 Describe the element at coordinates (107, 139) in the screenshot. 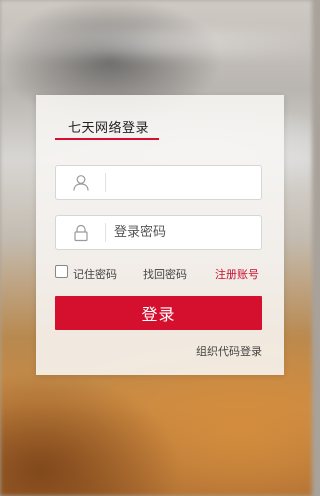

I see `tab-active-underline` at that location.